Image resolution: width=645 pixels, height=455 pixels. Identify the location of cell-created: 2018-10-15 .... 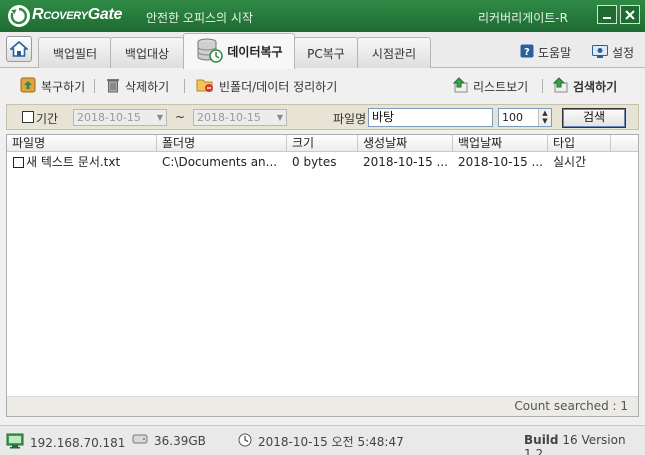
(405, 162).